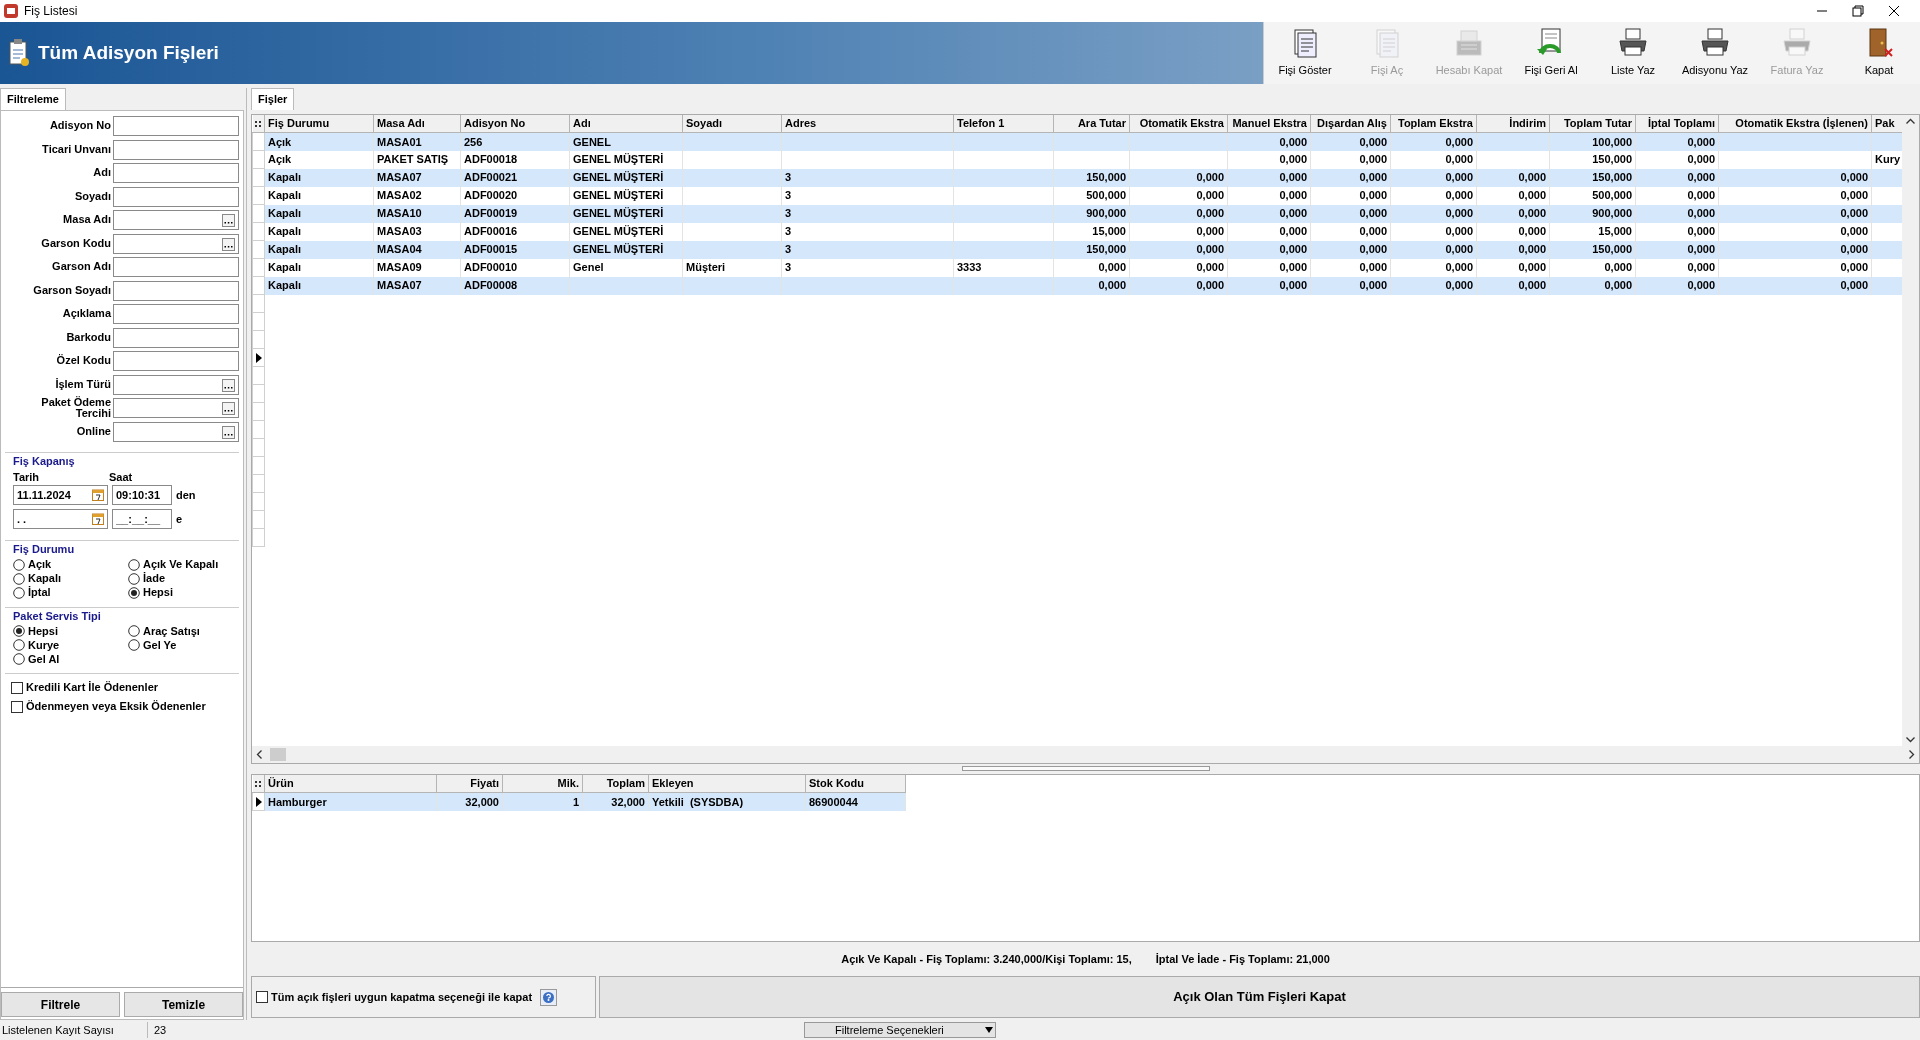 The image size is (1920, 1040). Describe the element at coordinates (1677, 123) in the screenshot. I see `column-header: İptal Toplamı` at that location.